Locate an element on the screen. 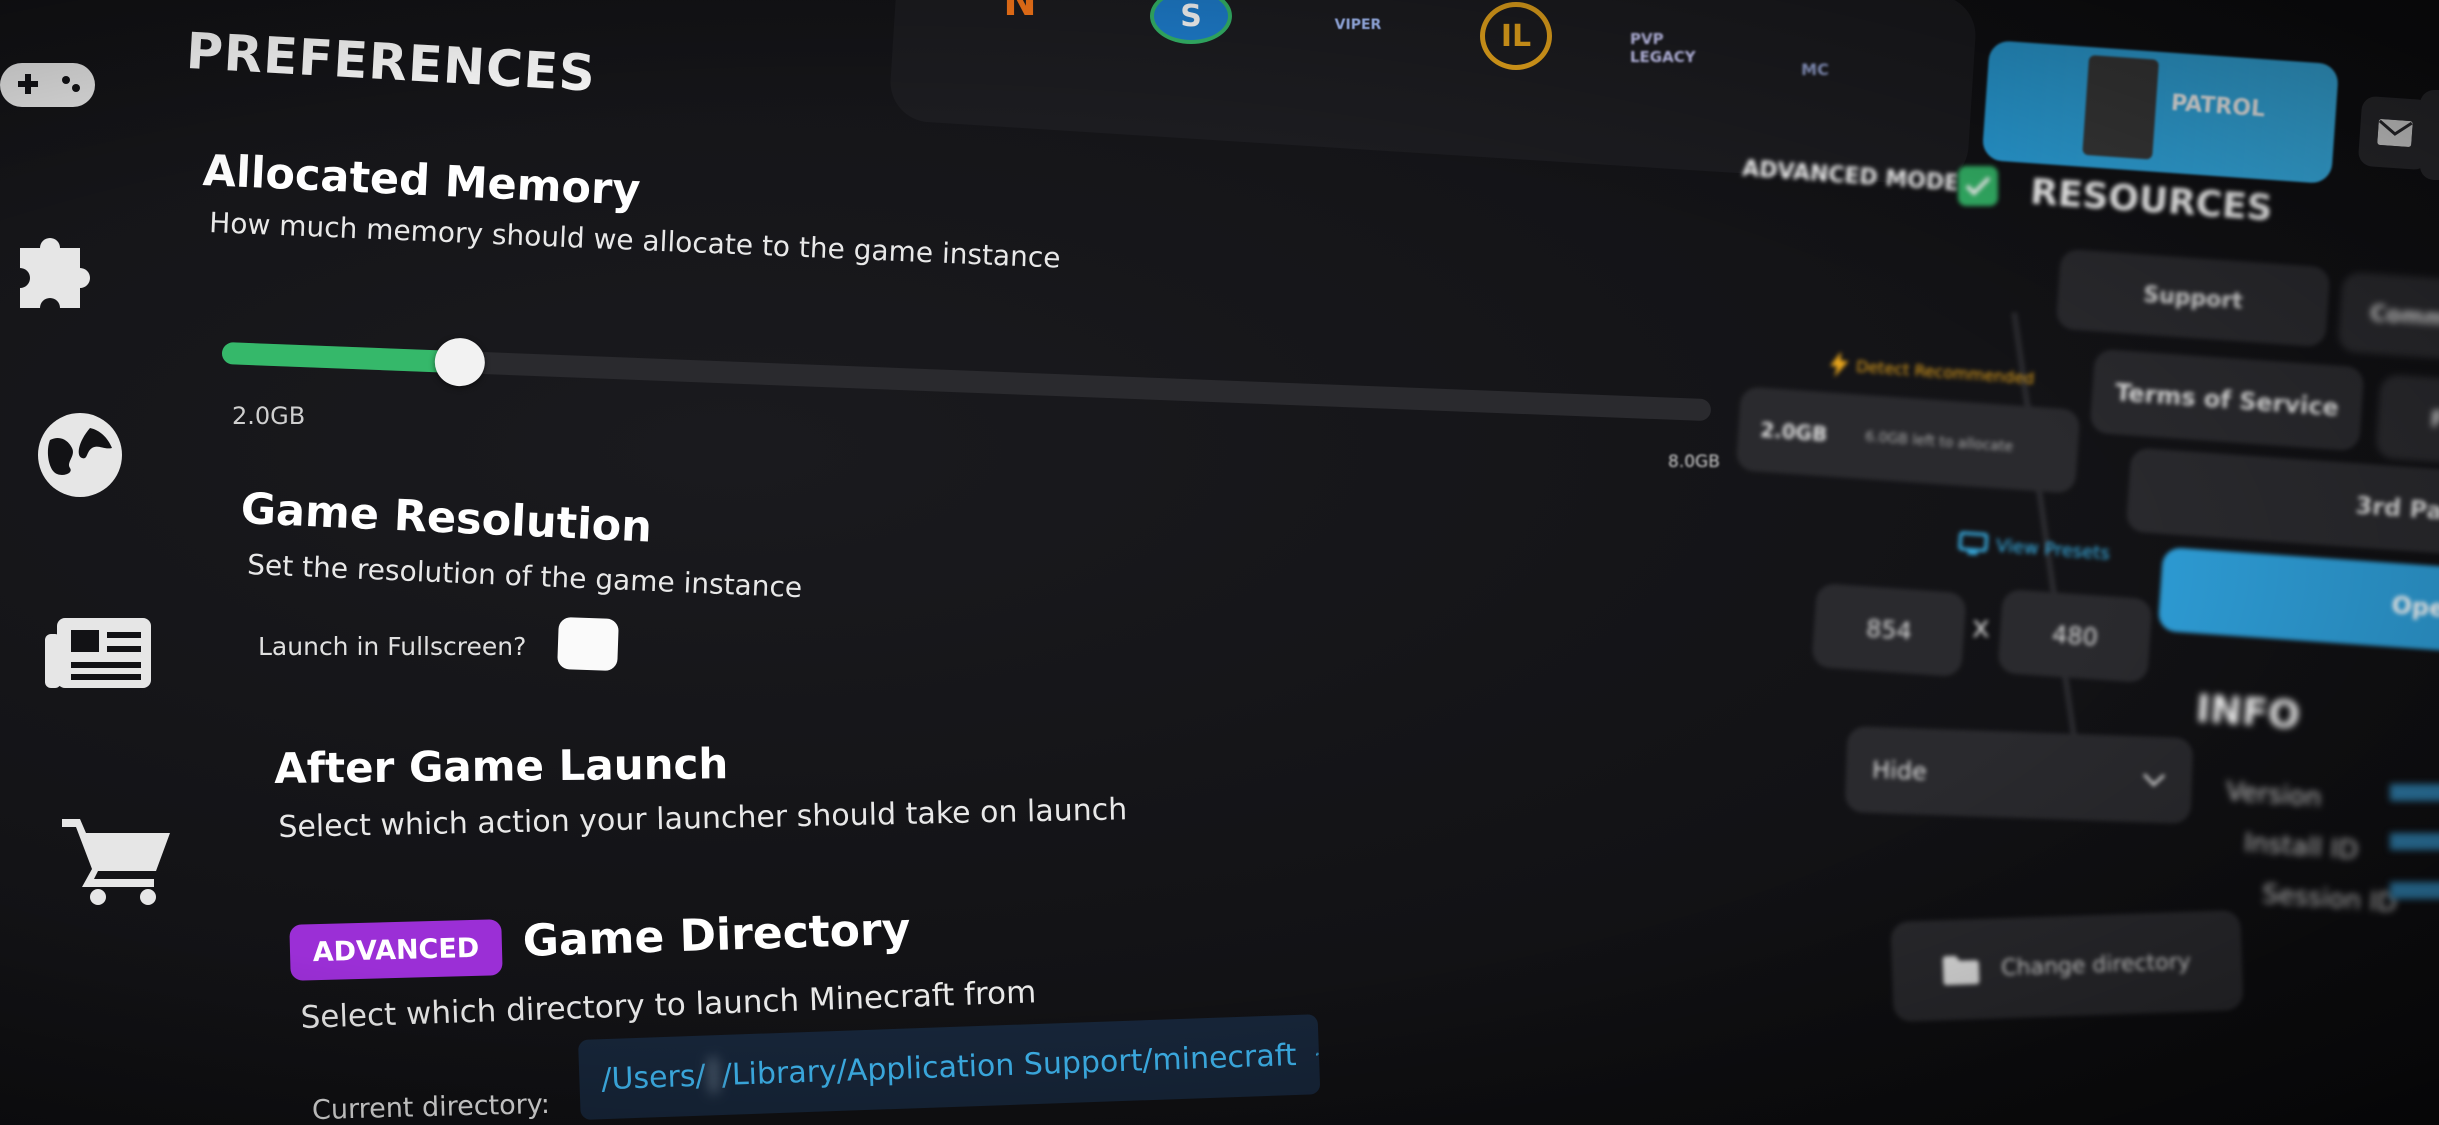 Image resolution: width=2439 pixels, height=1125 pixels. current-directory-label: Current directory: is located at coordinates (431, 1106).